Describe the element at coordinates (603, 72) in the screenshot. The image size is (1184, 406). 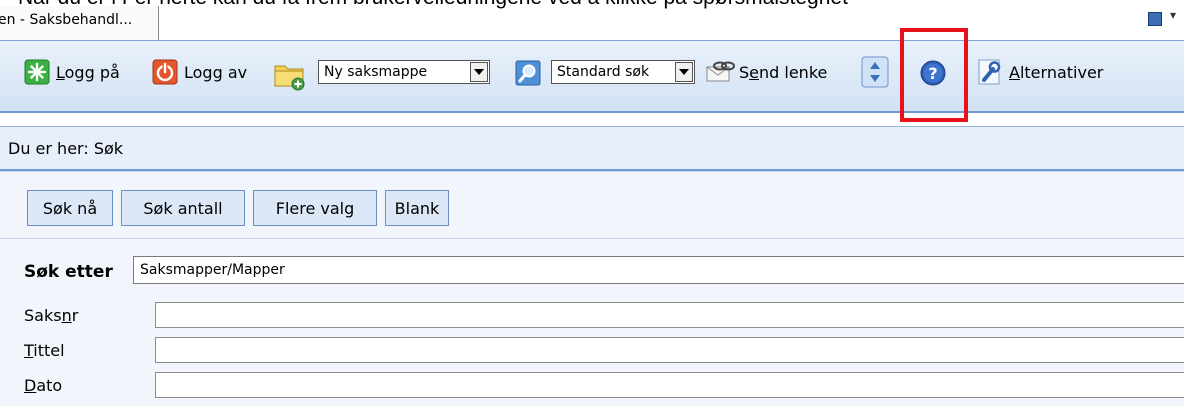
I see `search-type-select-value: Standard søk` at that location.